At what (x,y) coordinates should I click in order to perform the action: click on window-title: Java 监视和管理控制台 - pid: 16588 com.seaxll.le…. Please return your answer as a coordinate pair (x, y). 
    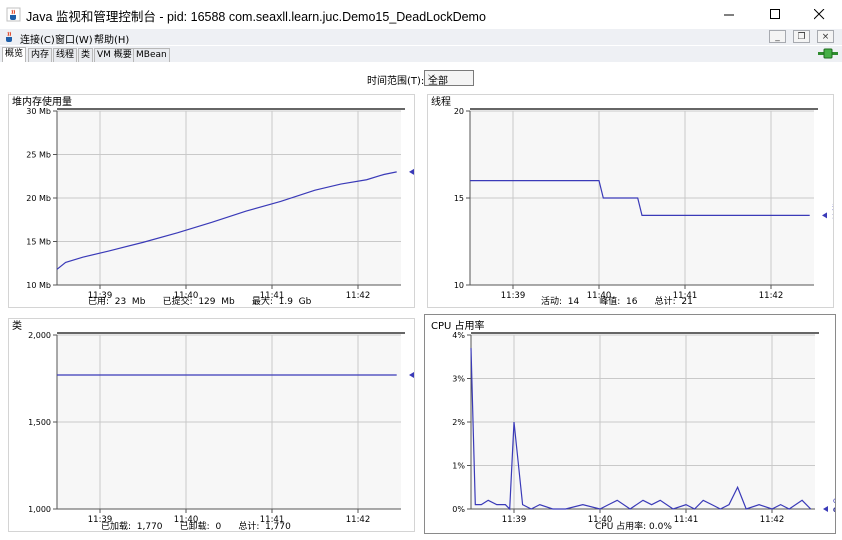
    Looking at the image, I should click on (256, 17).